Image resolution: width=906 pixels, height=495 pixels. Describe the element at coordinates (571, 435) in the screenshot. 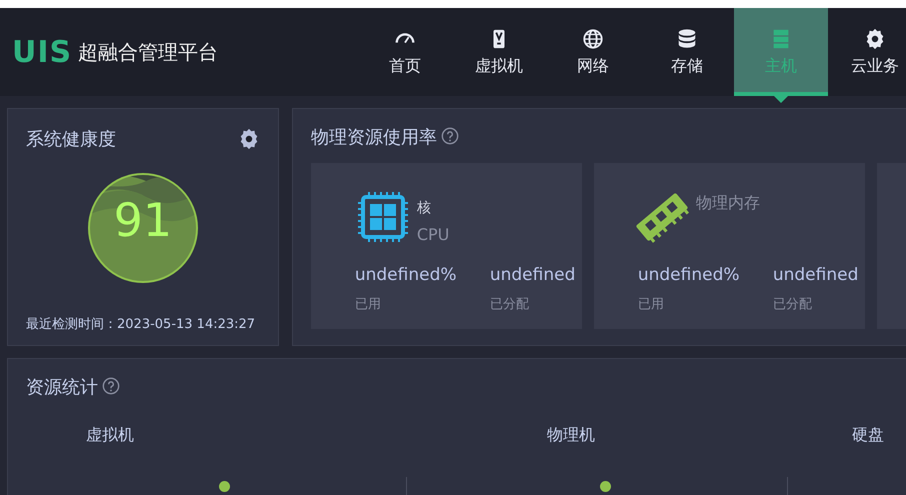

I see `column-title: 物理机` at that location.